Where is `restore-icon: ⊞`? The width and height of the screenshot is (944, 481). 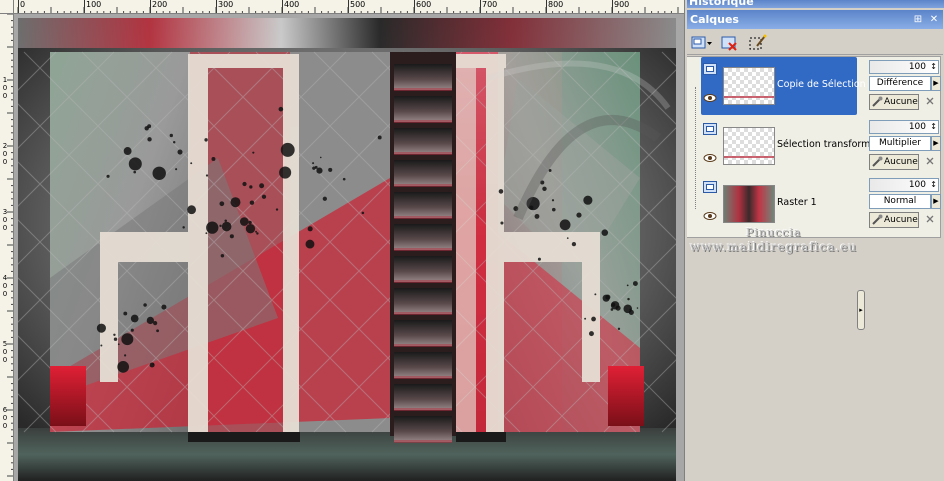
restore-icon: ⊞ is located at coordinates (918, 19).